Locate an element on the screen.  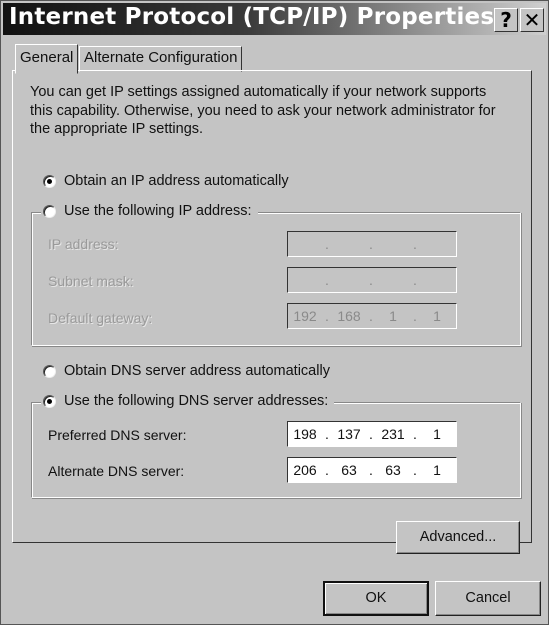
octet: 231 is located at coordinates (393, 434).